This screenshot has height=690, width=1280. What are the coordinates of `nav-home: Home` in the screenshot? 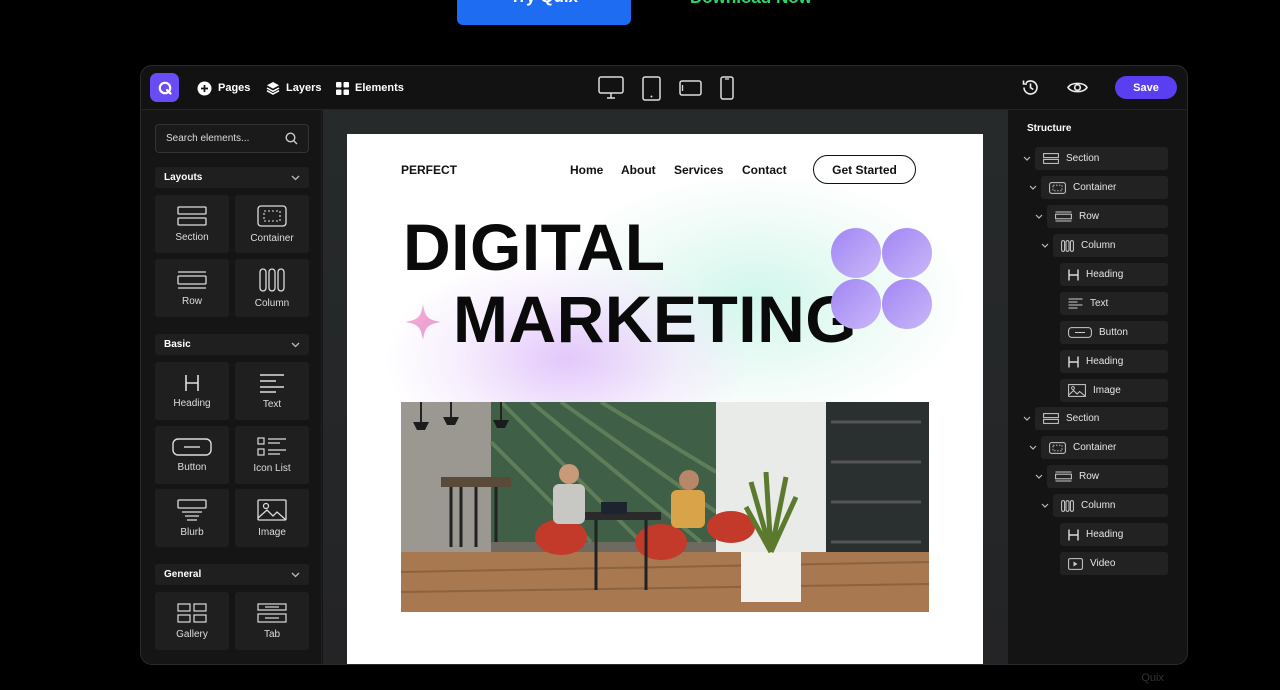 It's located at (586, 170).